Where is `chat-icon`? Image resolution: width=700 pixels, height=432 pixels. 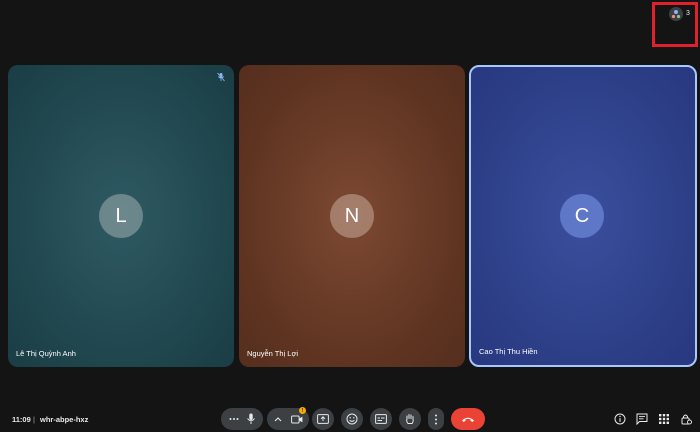 chat-icon is located at coordinates (642, 419).